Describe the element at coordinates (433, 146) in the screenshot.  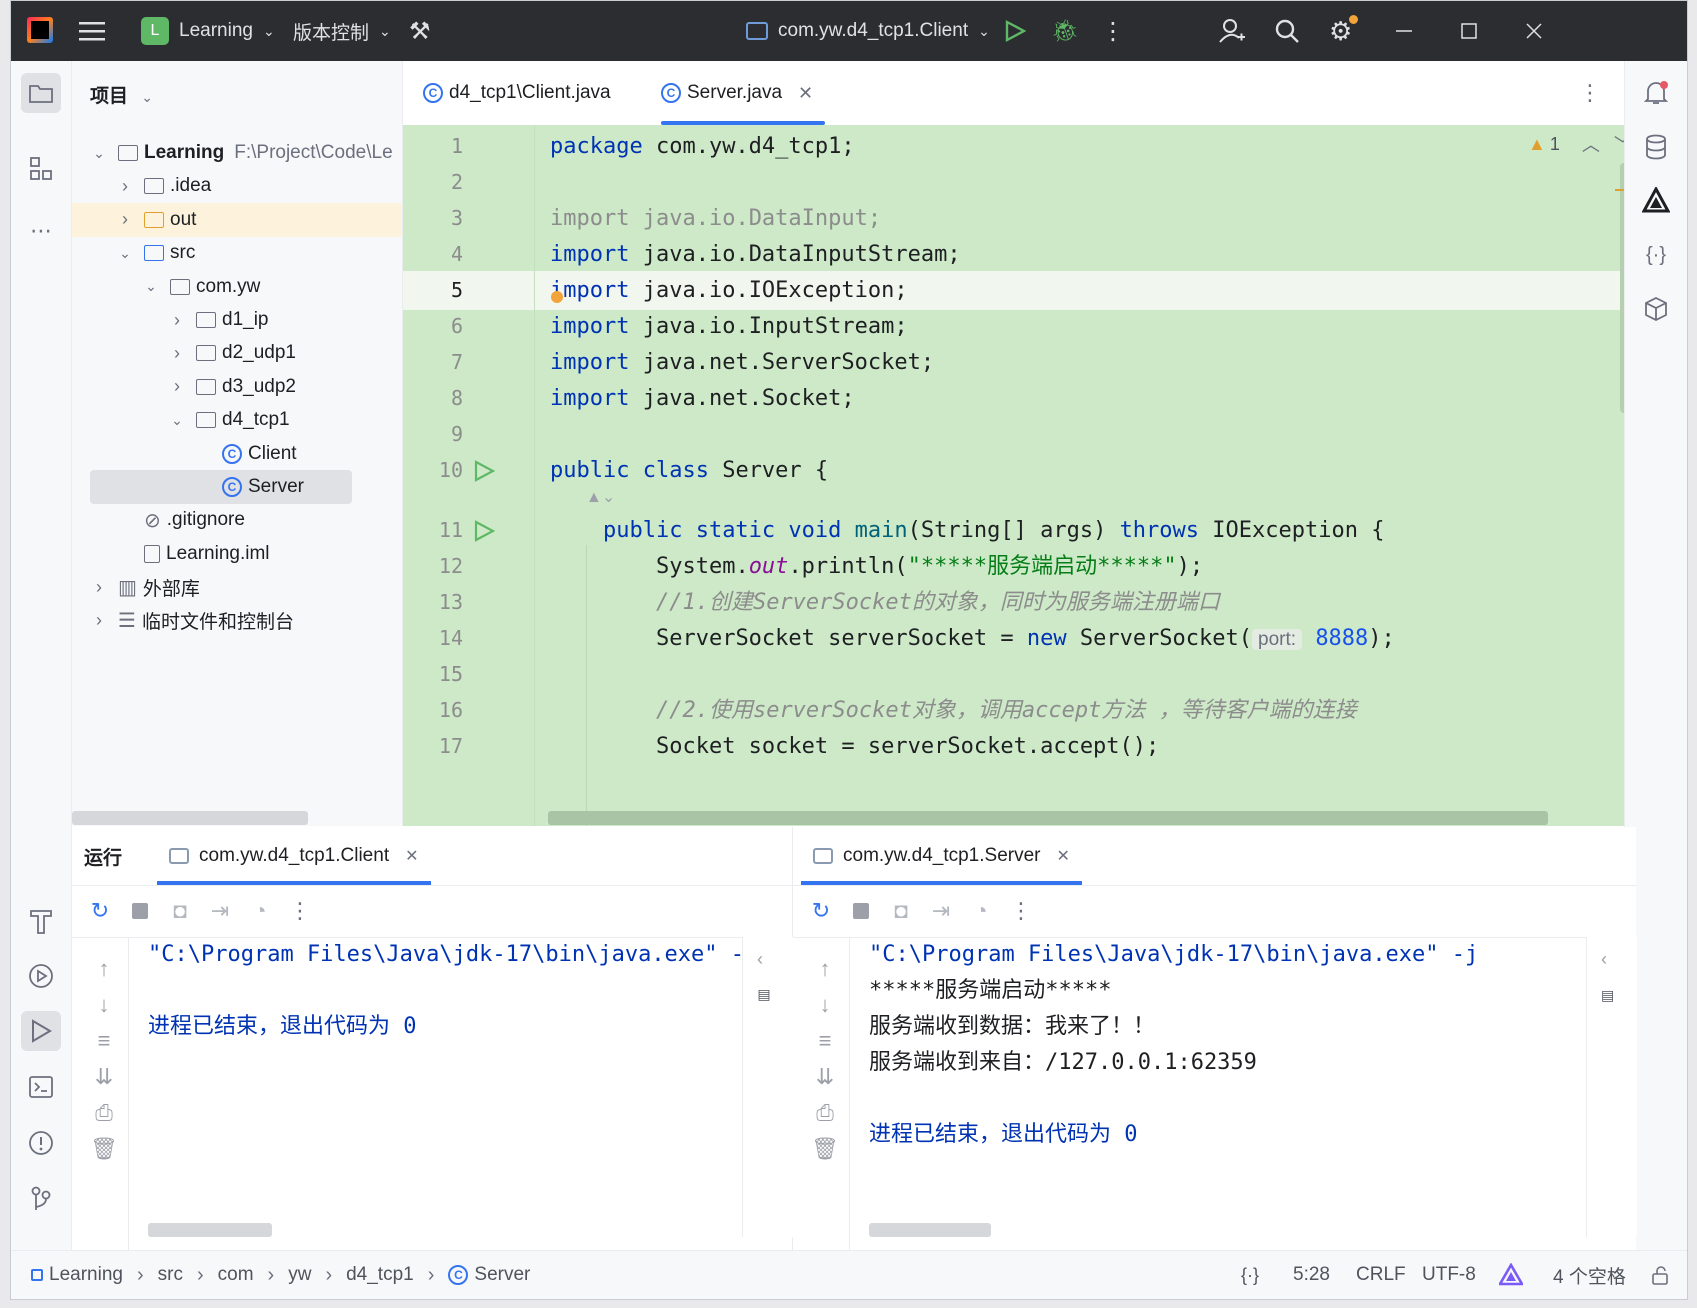
I see `line-number: 1` at that location.